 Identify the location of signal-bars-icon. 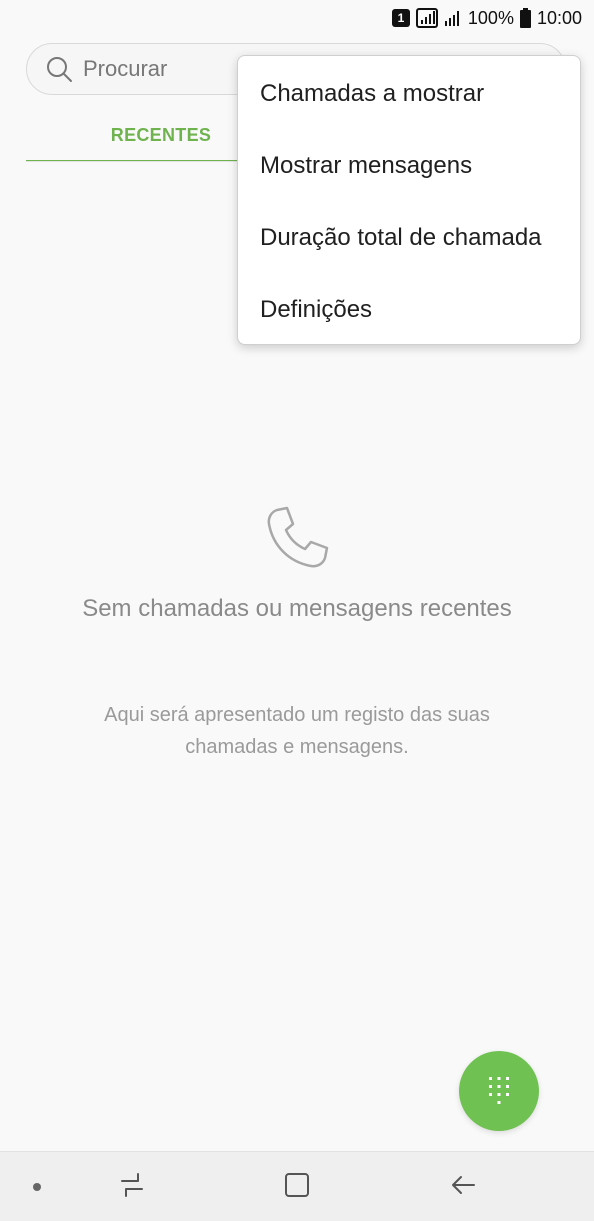
(453, 18).